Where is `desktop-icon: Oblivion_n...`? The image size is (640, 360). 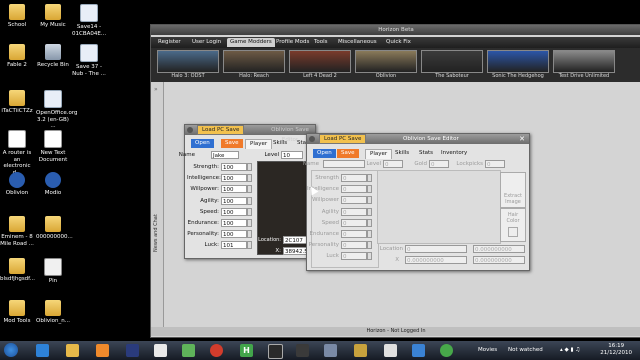
desktop-icon: Oblivion_n... is located at coordinates (53, 312).